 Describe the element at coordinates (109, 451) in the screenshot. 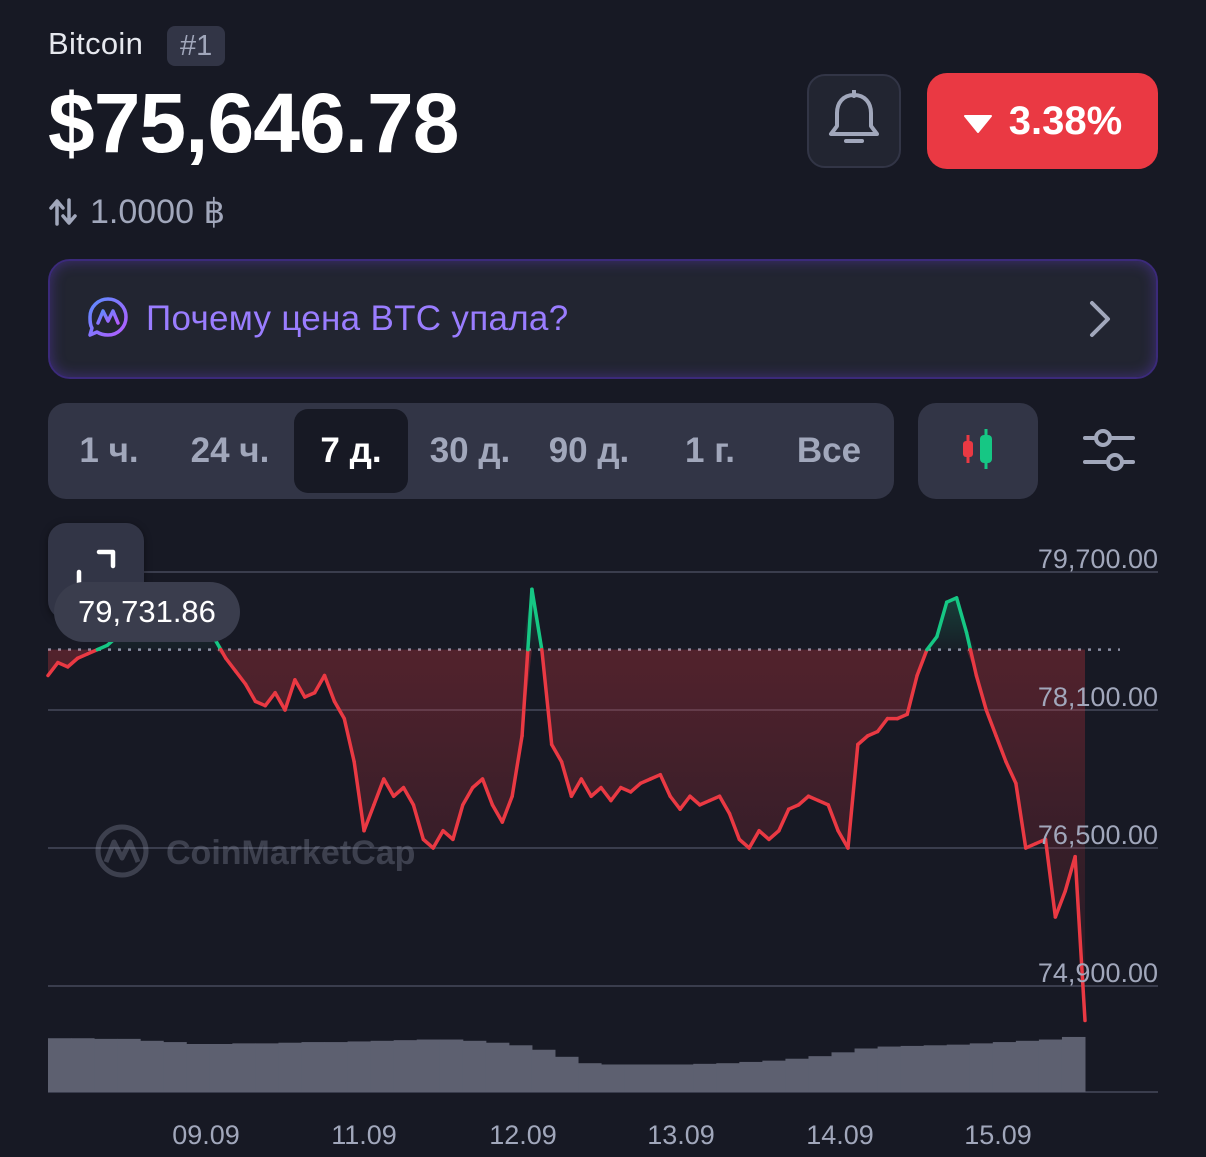

I see `tab-1h: 1 ч.` at that location.